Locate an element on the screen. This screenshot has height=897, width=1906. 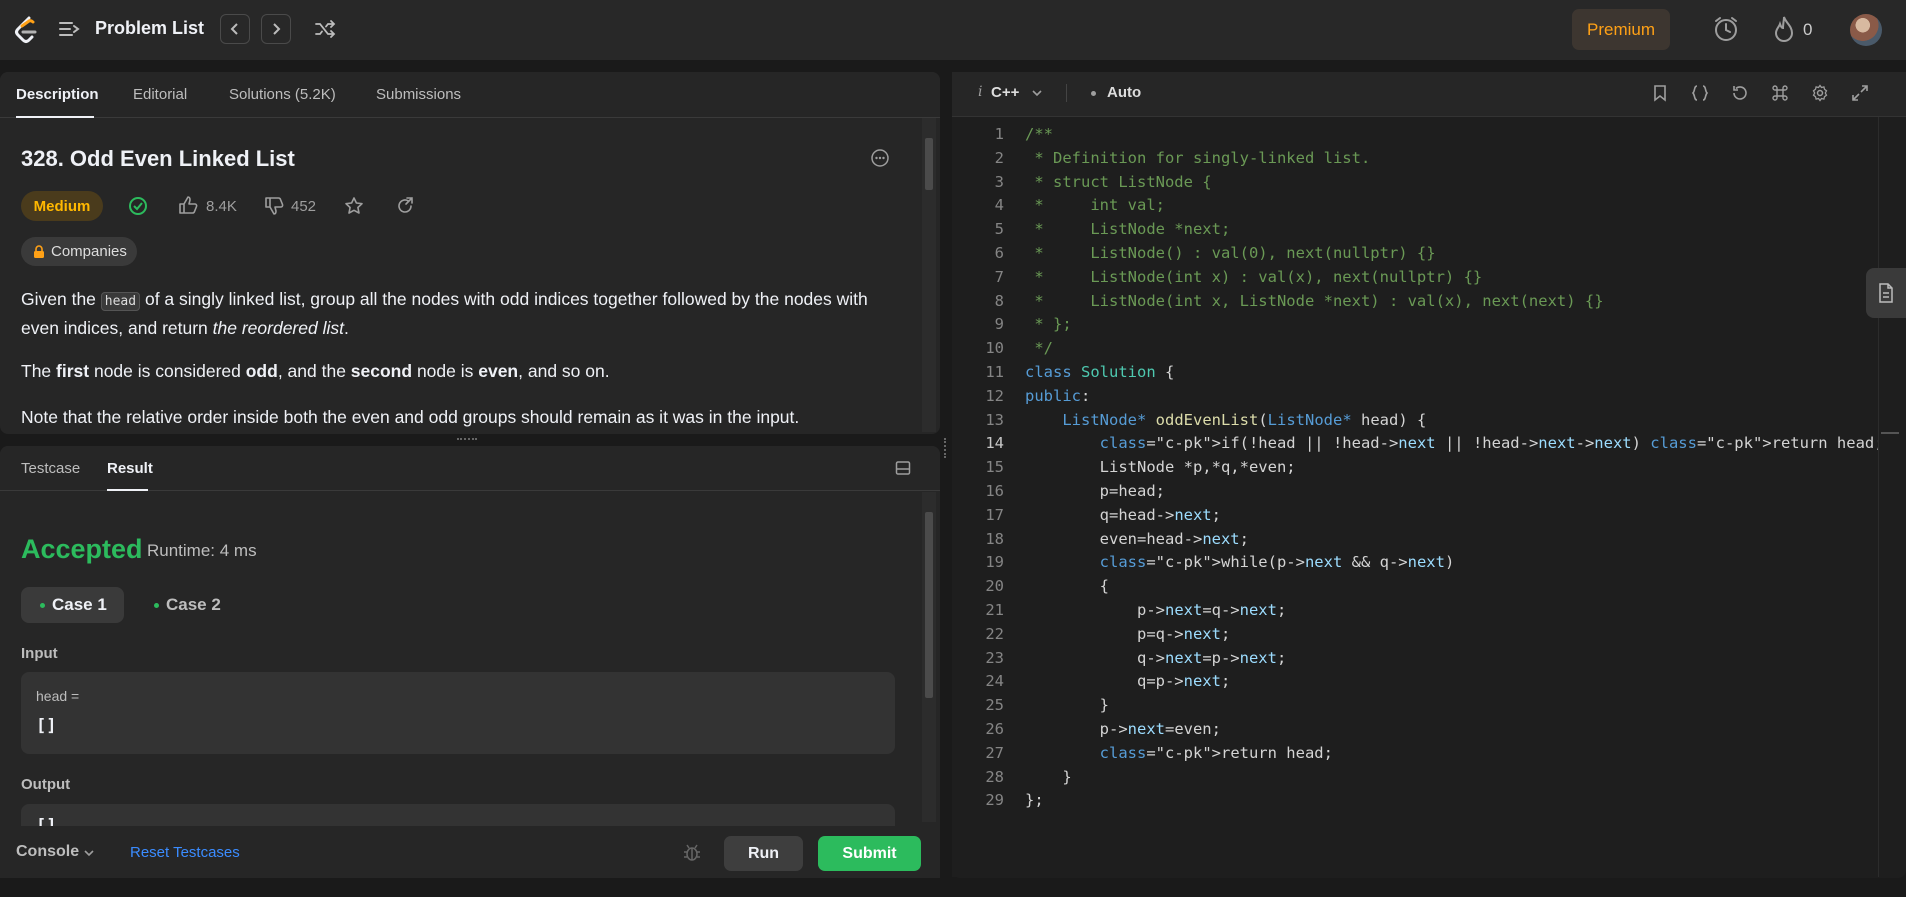
bold-text: first is located at coordinates (73, 371).